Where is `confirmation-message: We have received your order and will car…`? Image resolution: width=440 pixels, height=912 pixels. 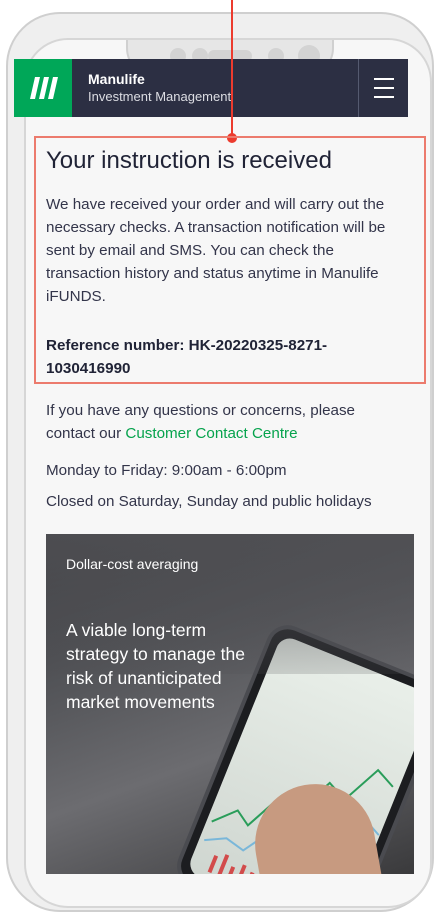
confirmation-message: We have received your order and will car… is located at coordinates (216, 250).